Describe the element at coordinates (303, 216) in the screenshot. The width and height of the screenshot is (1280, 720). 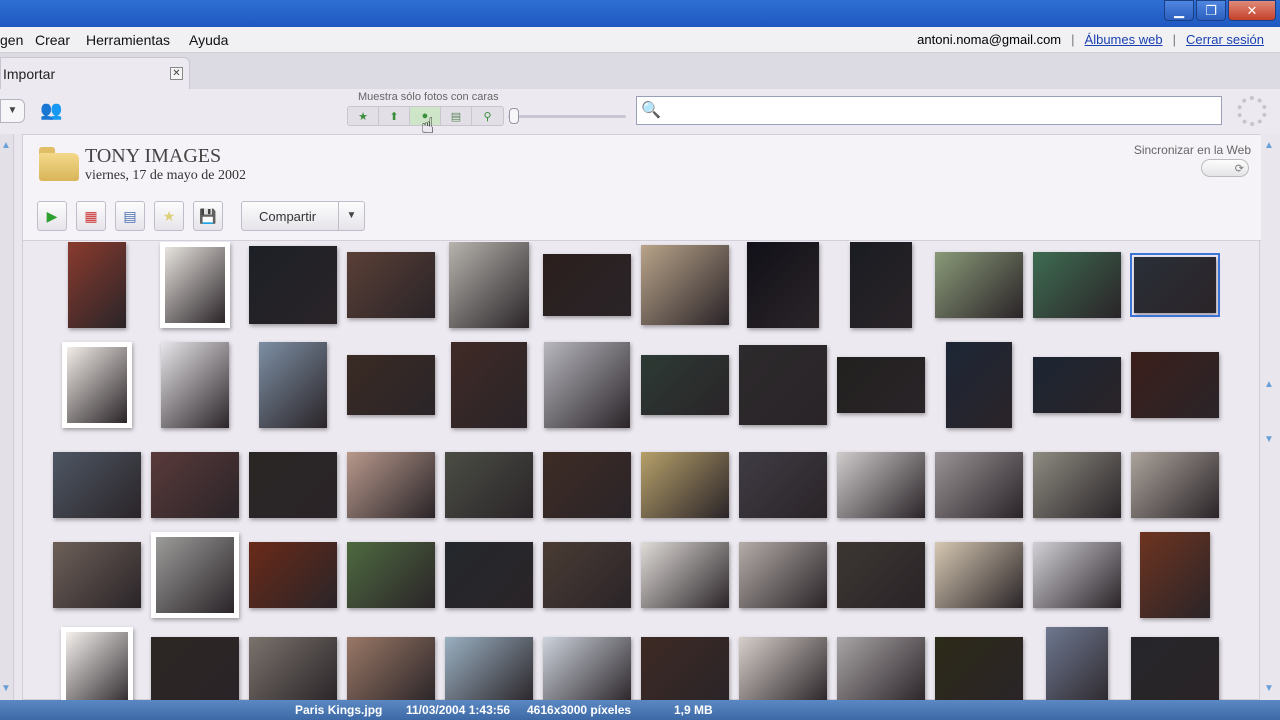
I see `share-button: Compartir ▼` at that location.